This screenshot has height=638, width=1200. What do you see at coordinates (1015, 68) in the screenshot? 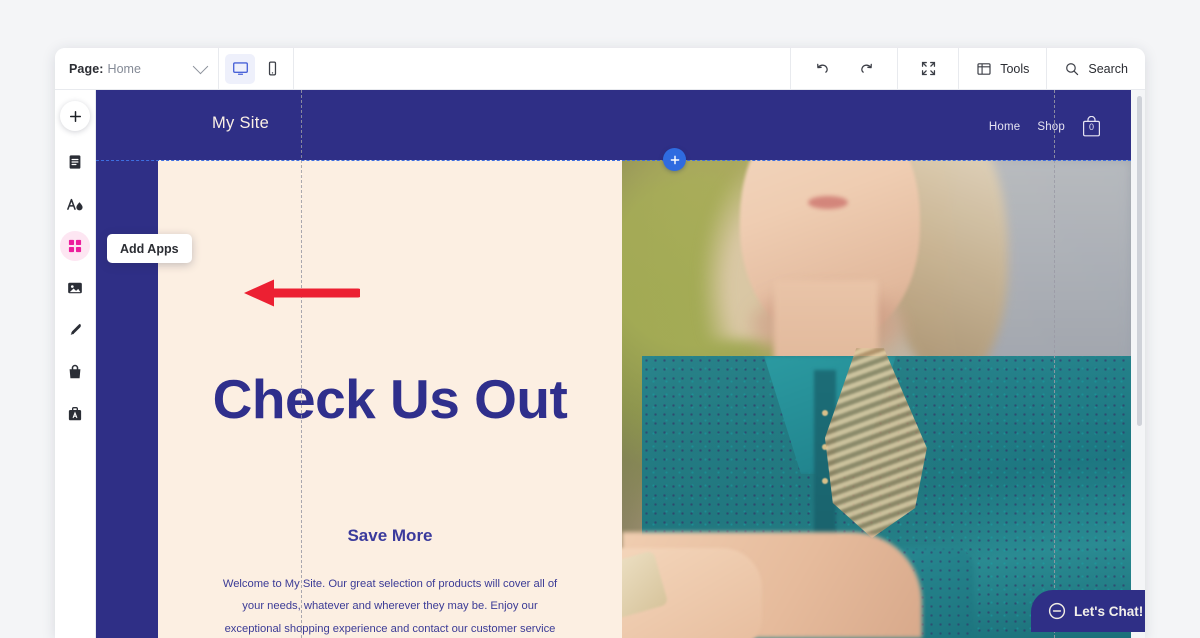
I see `tools-label: Tools` at bounding box center [1015, 68].